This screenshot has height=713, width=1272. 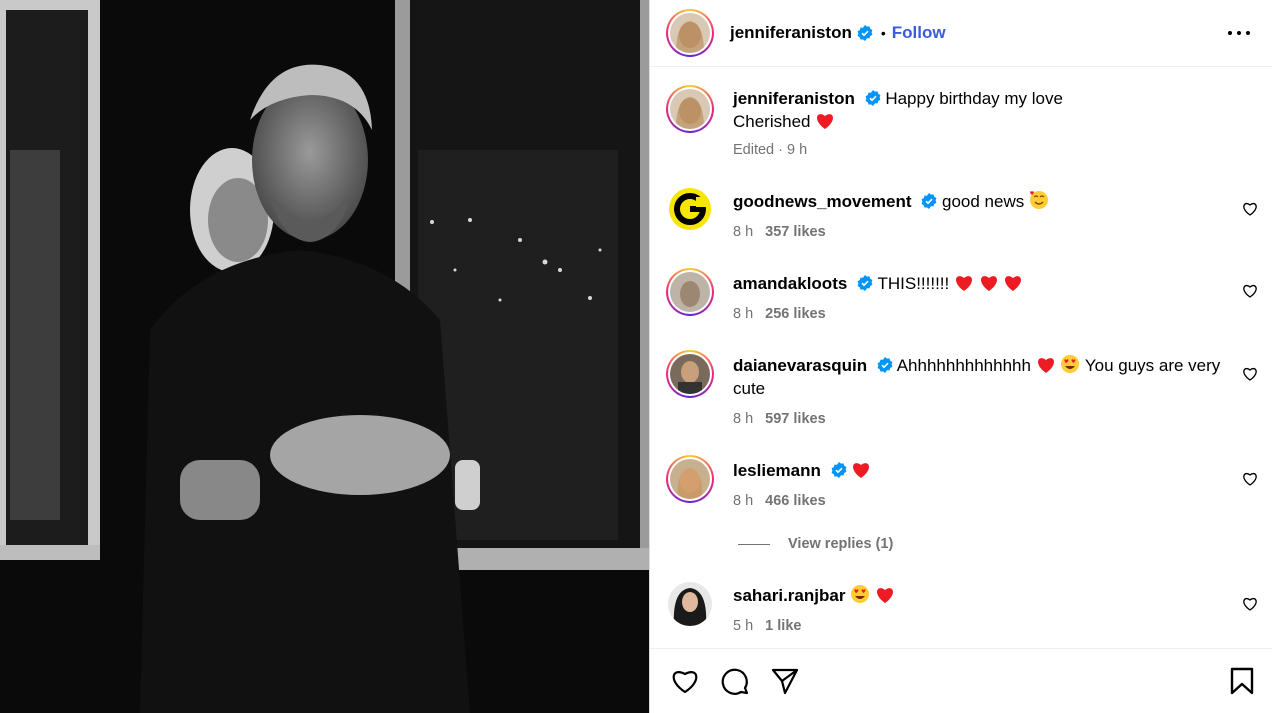 I want to click on comment-likes: 1 like, so click(x=783, y=626).